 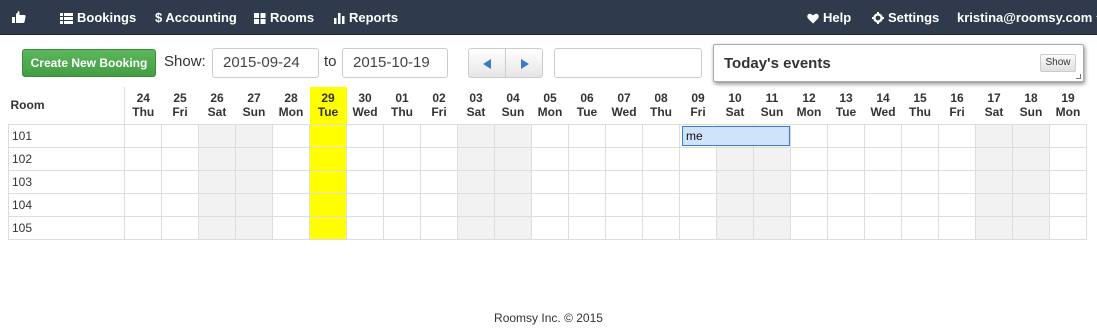 I want to click on nav-accounting: $ Accounting, so click(x=196, y=17).